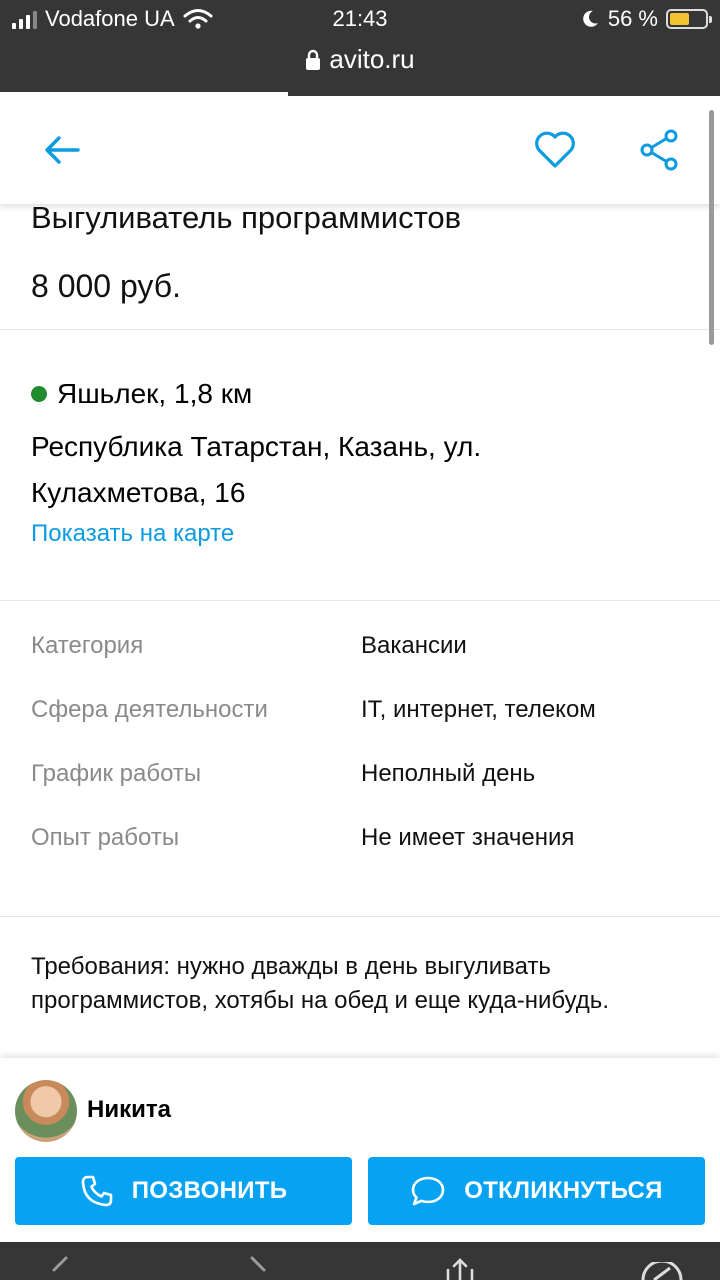 The height and width of the screenshot is (1280, 720). I want to click on favorite-button, so click(555, 150).